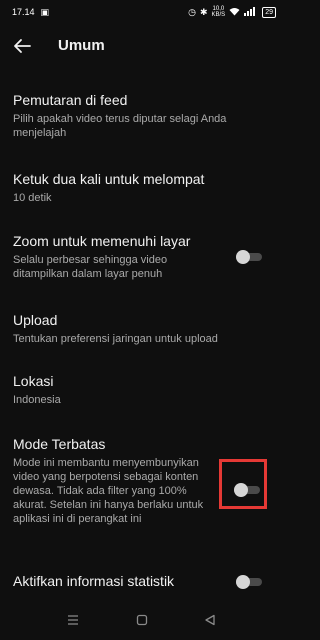 The image size is (320, 640). I want to click on arrow-left-icon, so click(22, 46).